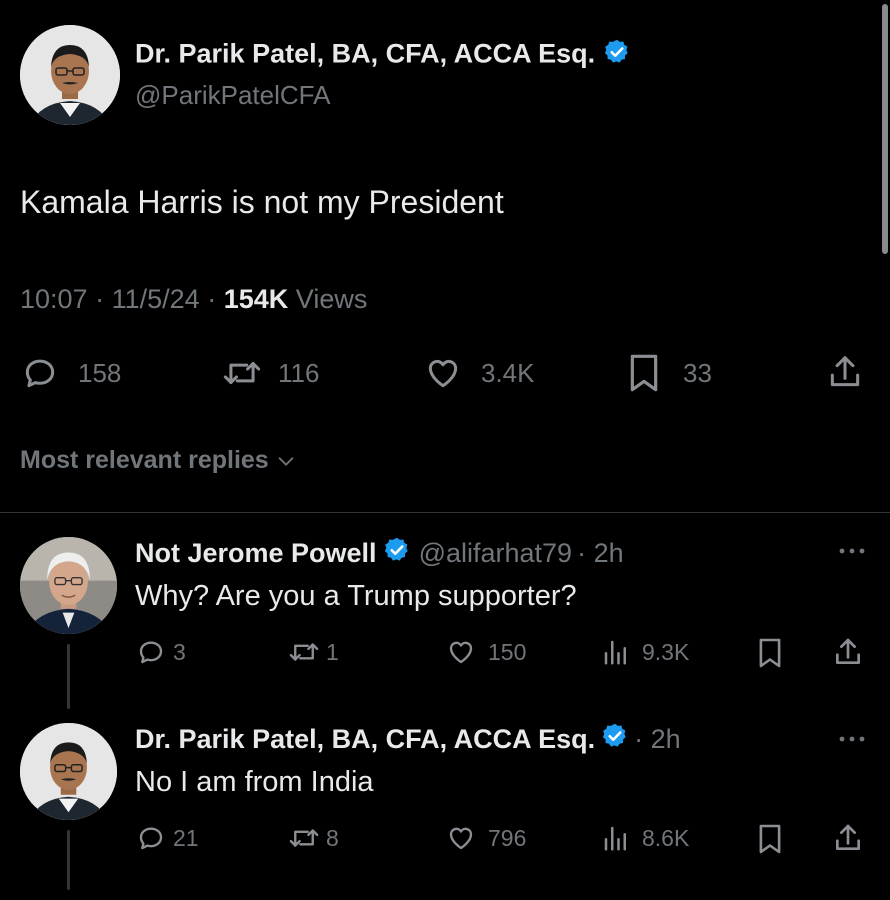  I want to click on tweet-meta: 10:07 · 11/5/24 · 154K Views, so click(193, 299).